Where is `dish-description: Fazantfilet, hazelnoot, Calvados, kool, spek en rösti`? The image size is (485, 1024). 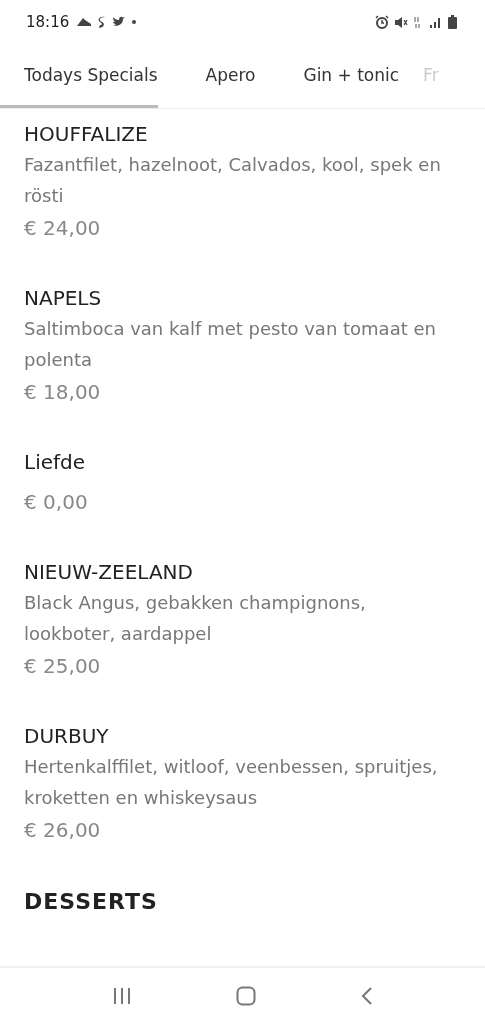 dish-description: Fazantfilet, hazelnoot, Calvados, kool, spek en rösti is located at coordinates (233, 180).